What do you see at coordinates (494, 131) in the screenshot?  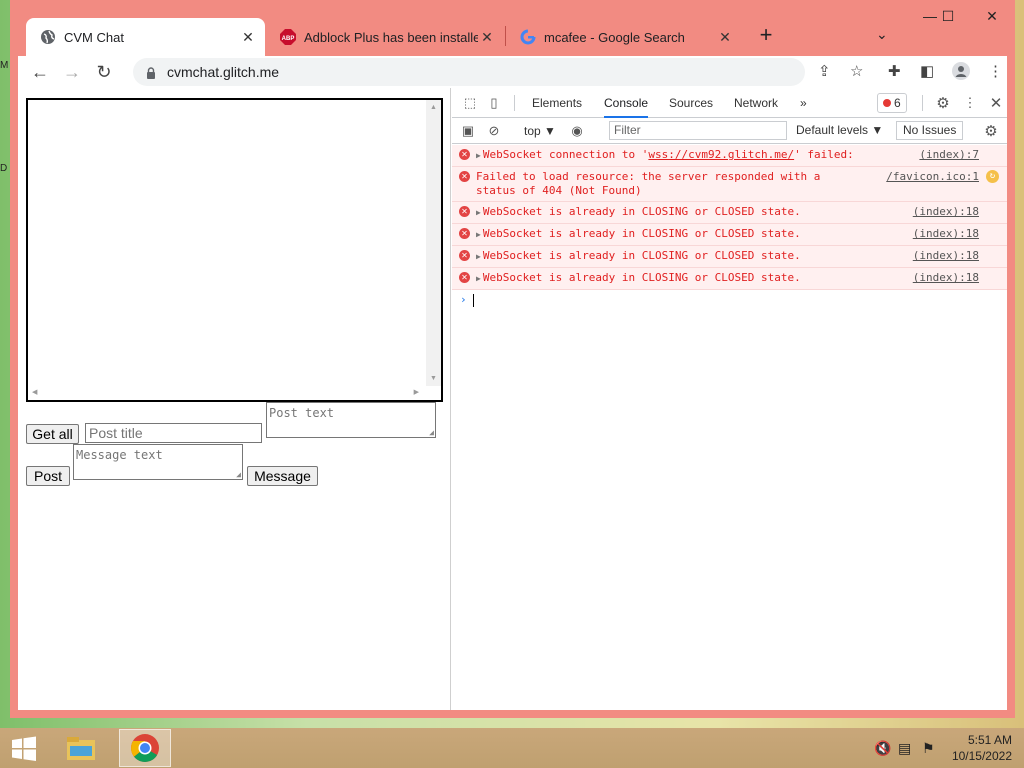 I see `clear-console-icon: ⊘` at bounding box center [494, 131].